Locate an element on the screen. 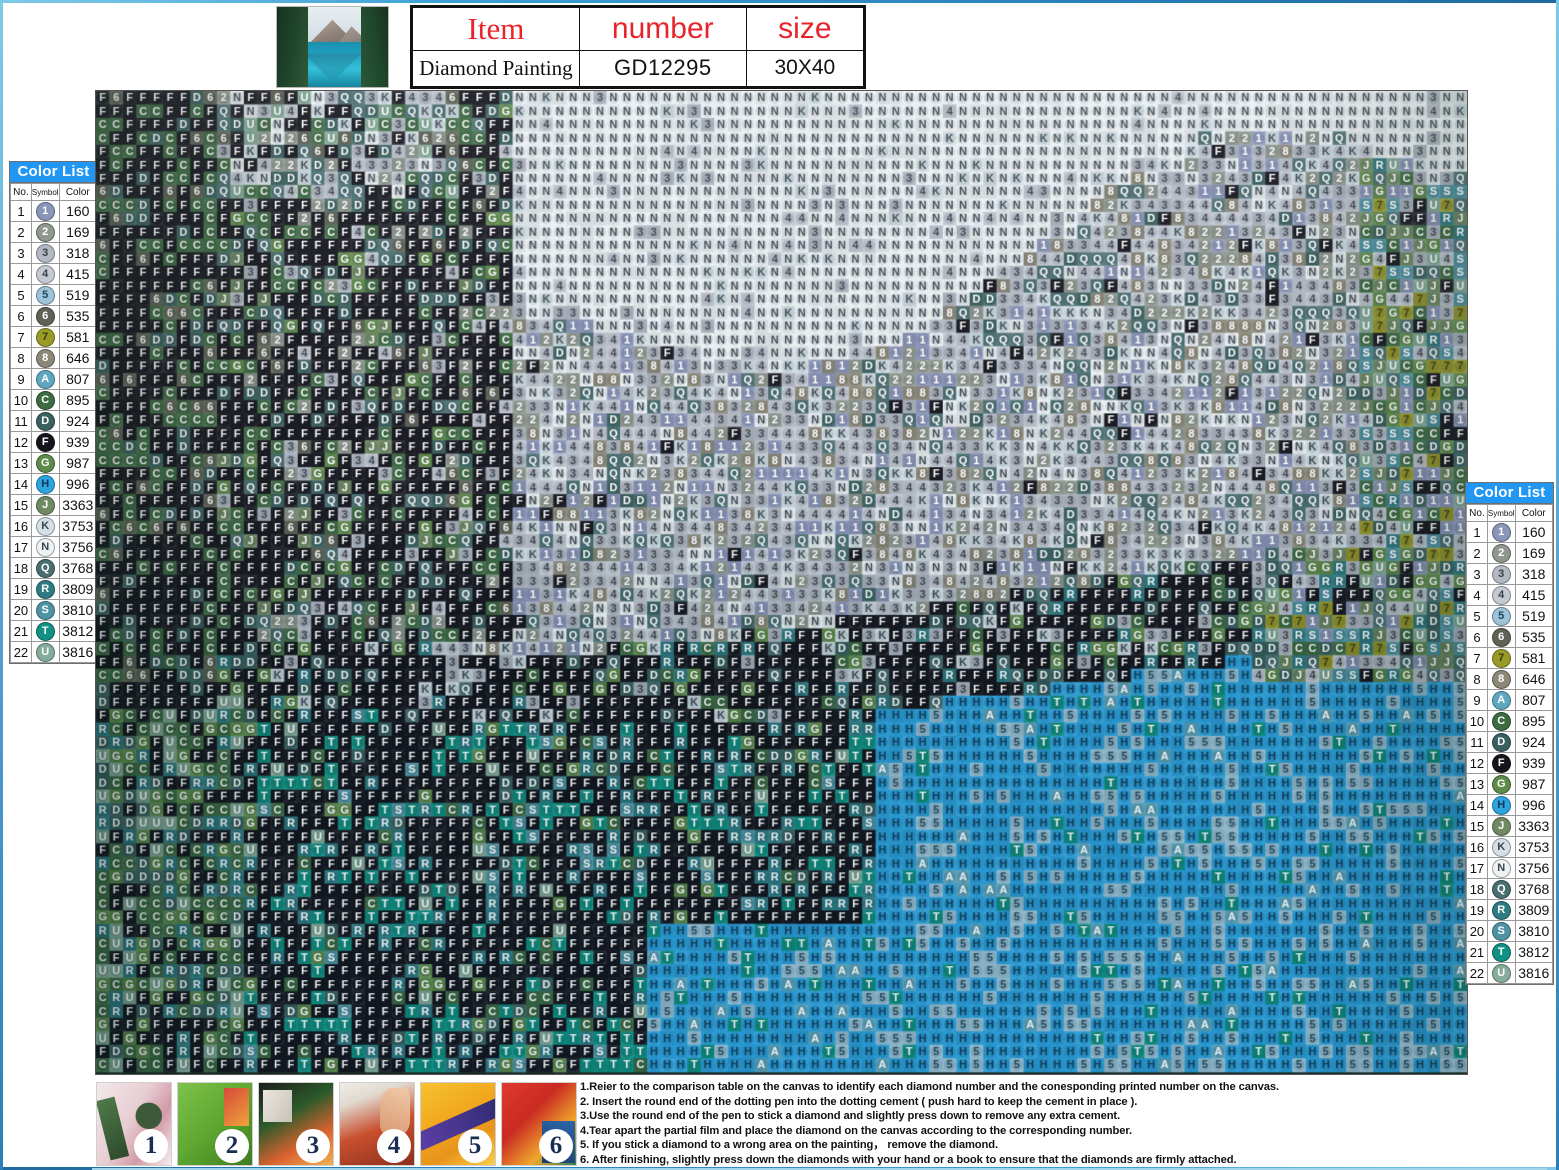  color-list-row: 13 G 987 is located at coordinates (54, 463).